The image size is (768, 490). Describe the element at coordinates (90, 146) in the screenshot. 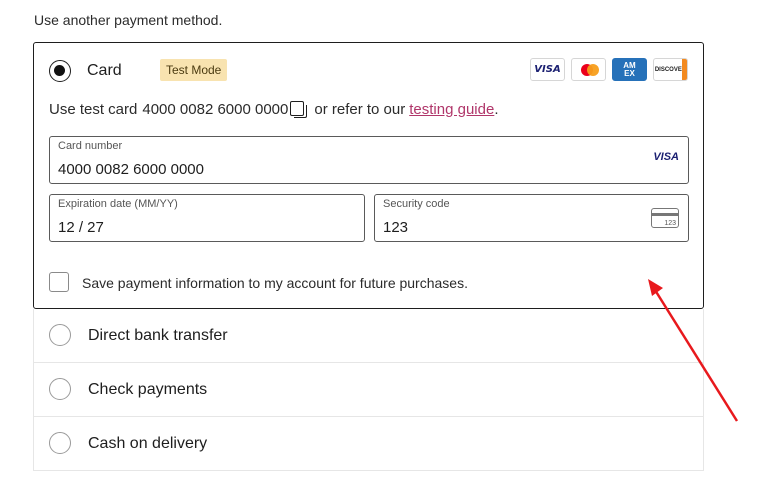

I see `card-number-label: Card number` at that location.